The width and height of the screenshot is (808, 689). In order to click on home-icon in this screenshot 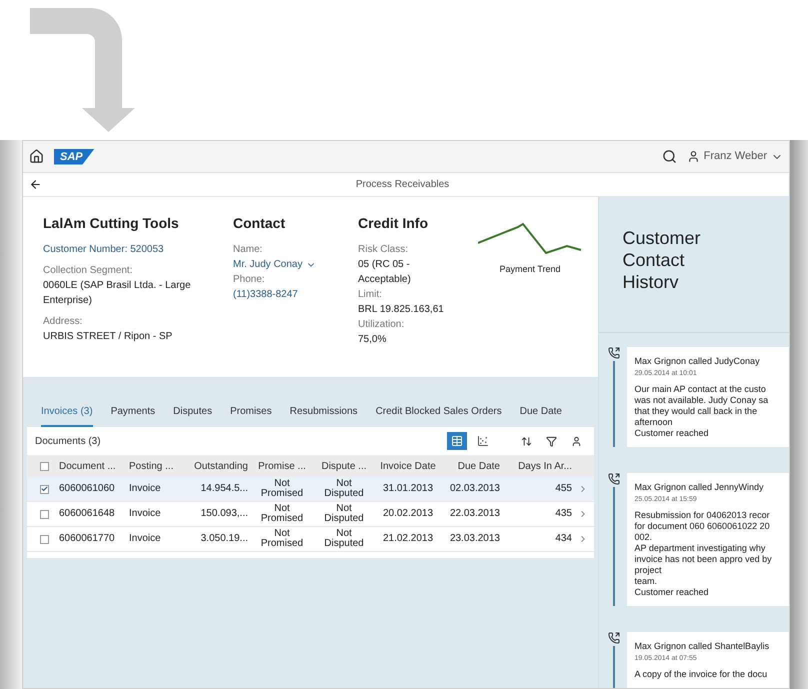, I will do `click(36, 156)`.